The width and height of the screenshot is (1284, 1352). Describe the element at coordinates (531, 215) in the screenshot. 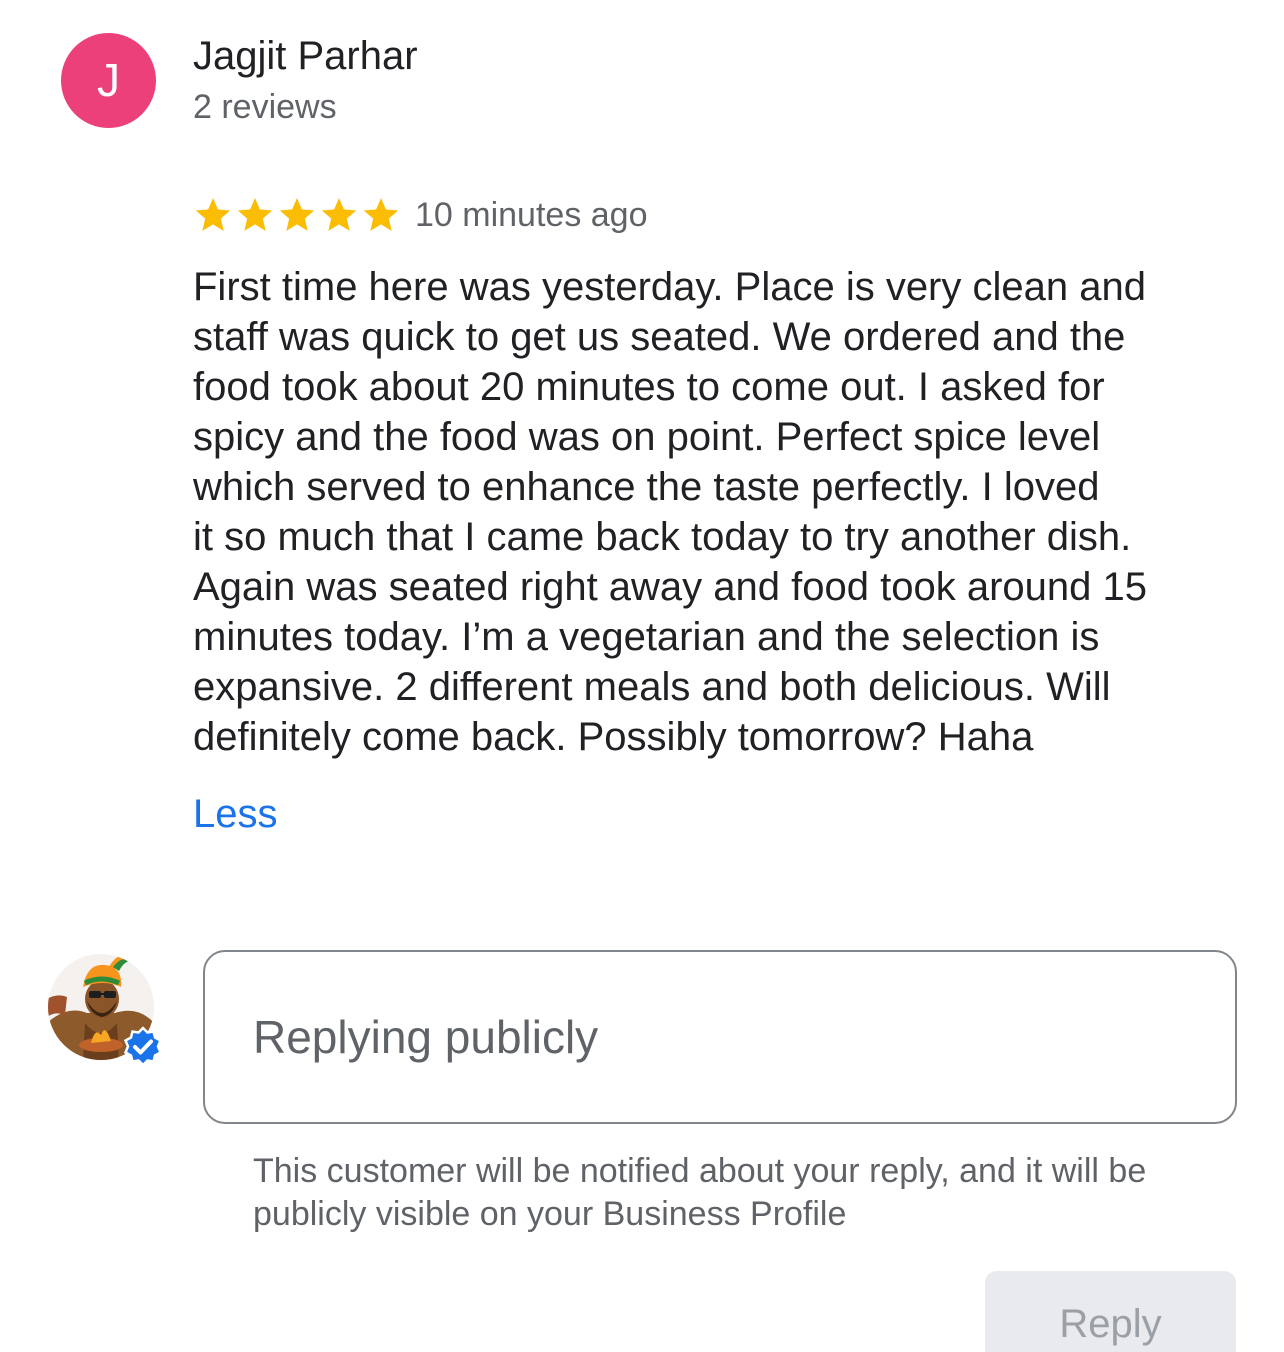

I see `review-timestamp: 10 minutes ago` at that location.